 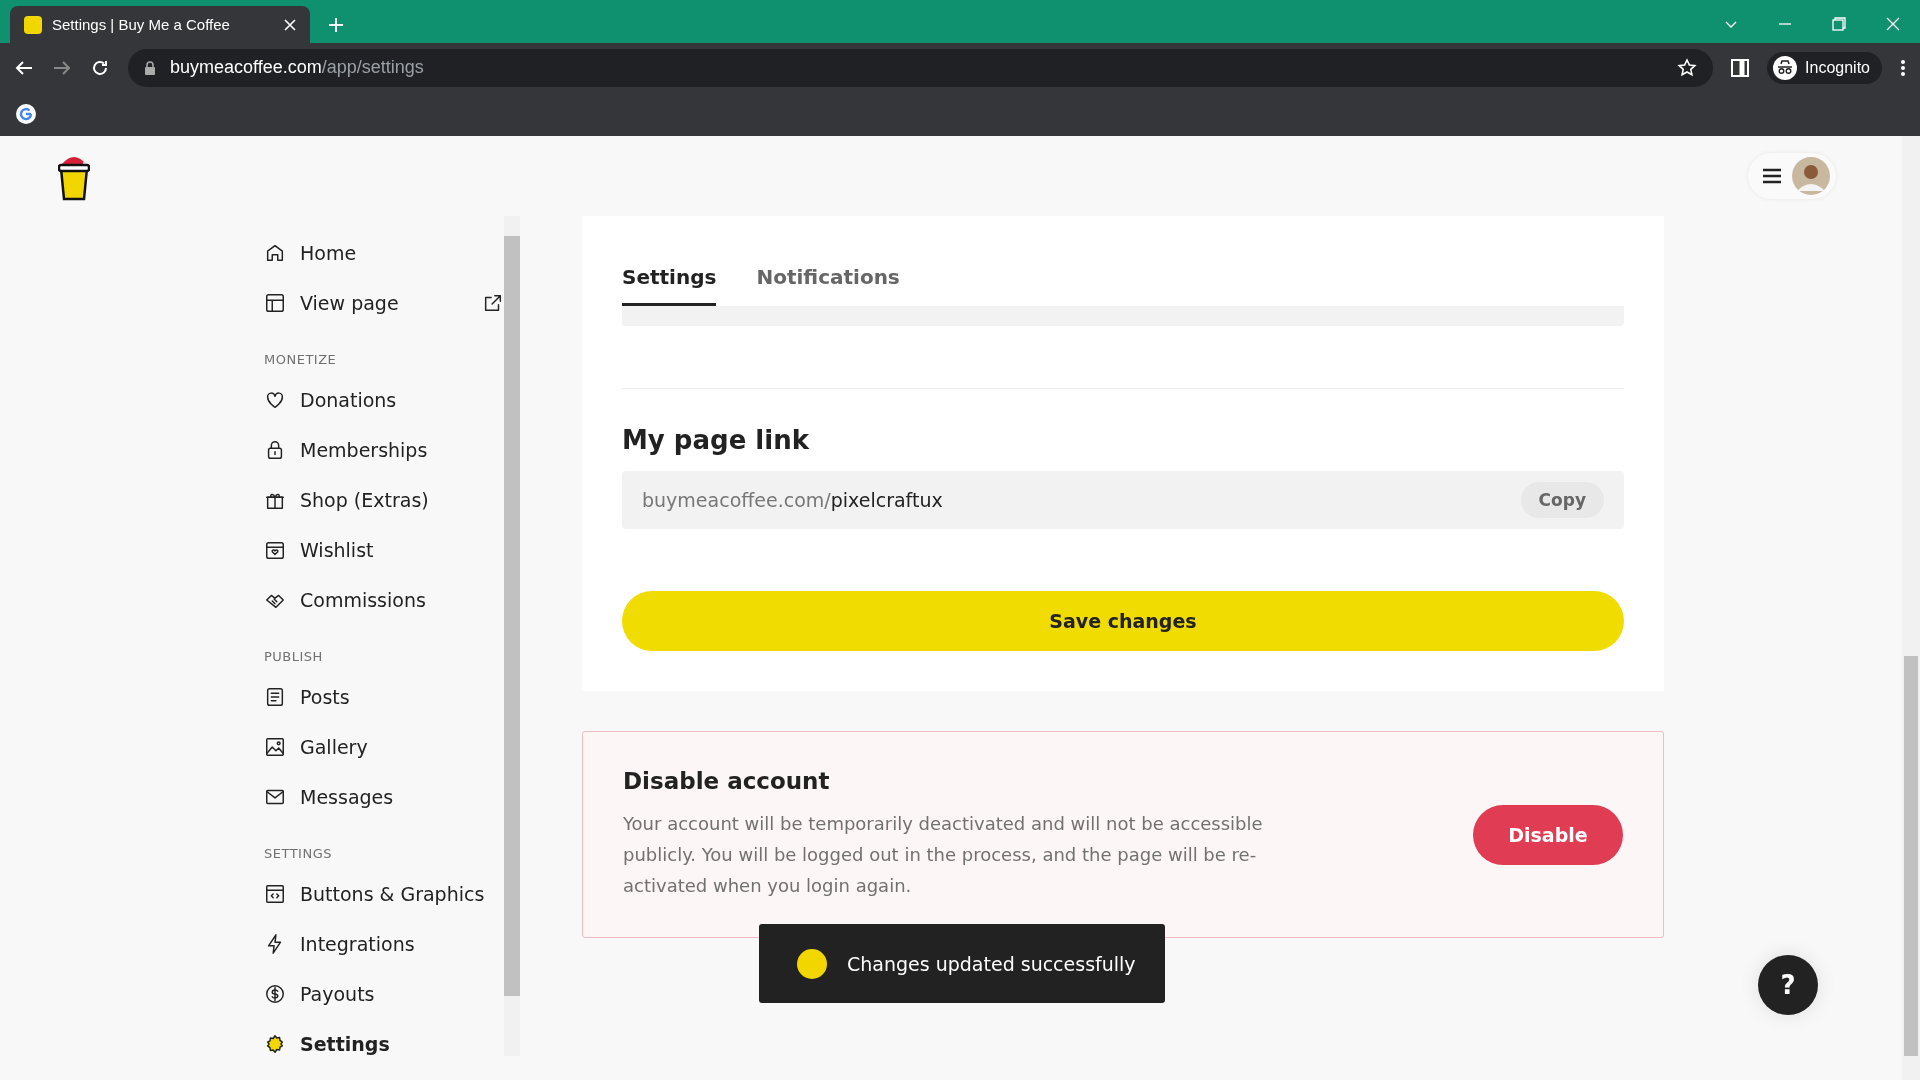 I want to click on close-icon, so click(x=290, y=24).